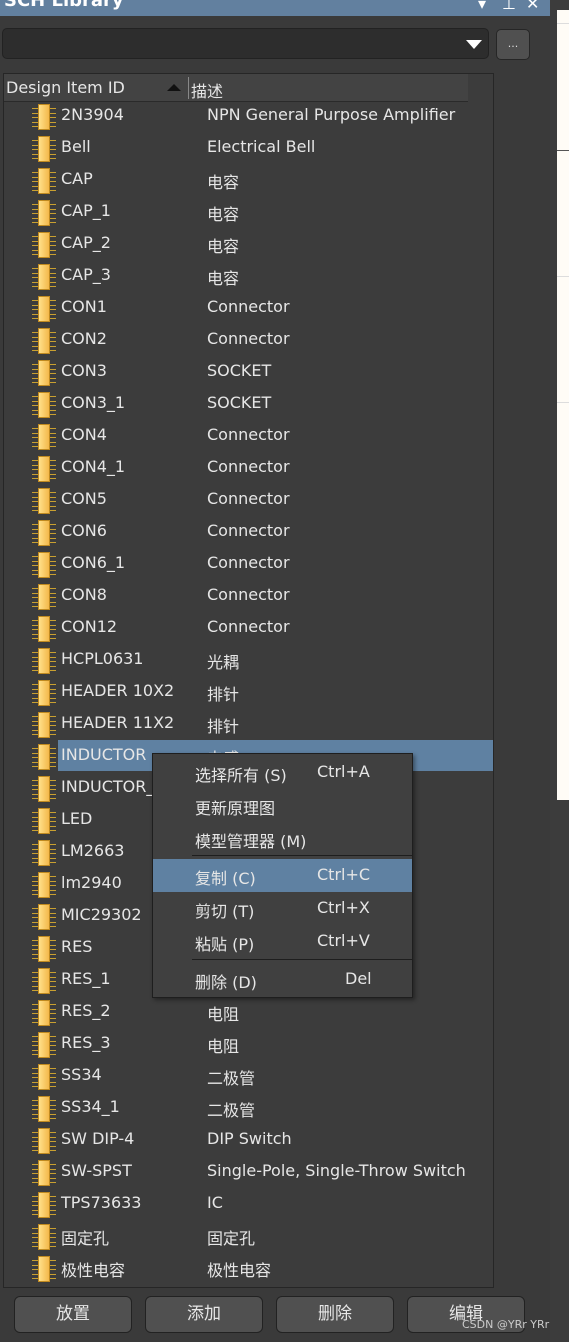 The height and width of the screenshot is (1342, 569). Describe the element at coordinates (231, 1078) in the screenshot. I see `description: 二极管` at that location.